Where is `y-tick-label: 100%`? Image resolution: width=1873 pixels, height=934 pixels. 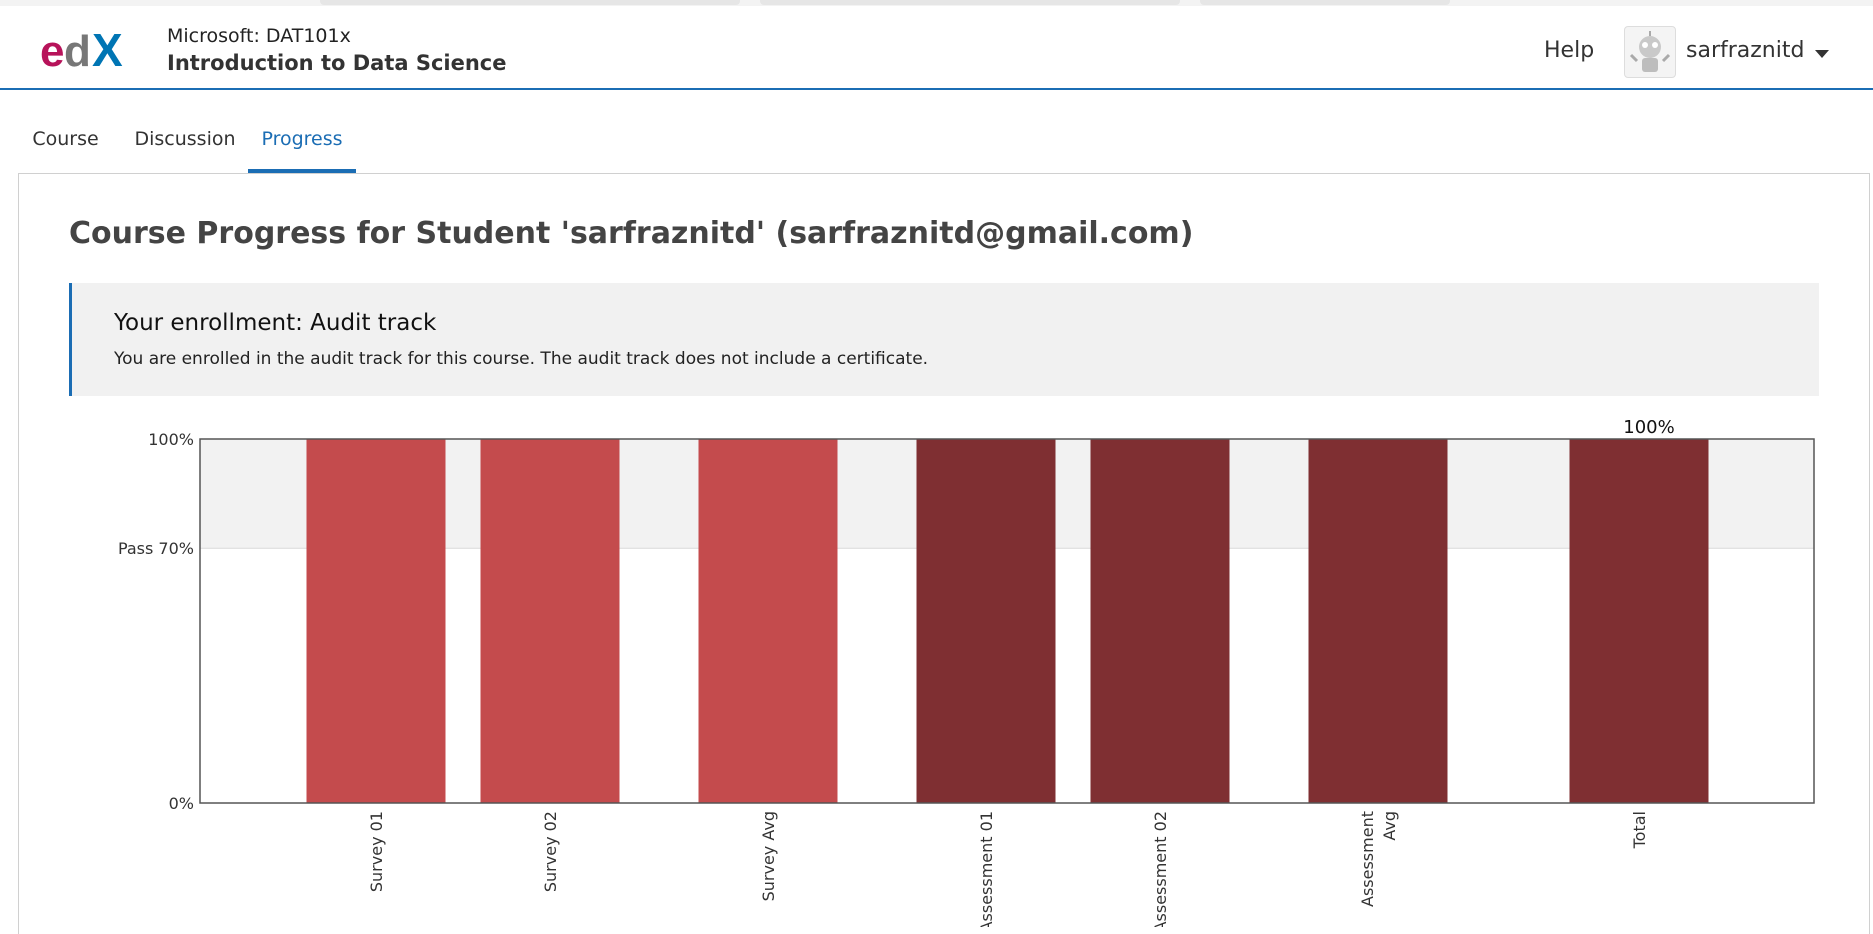
y-tick-label: 100% is located at coordinates (171, 439).